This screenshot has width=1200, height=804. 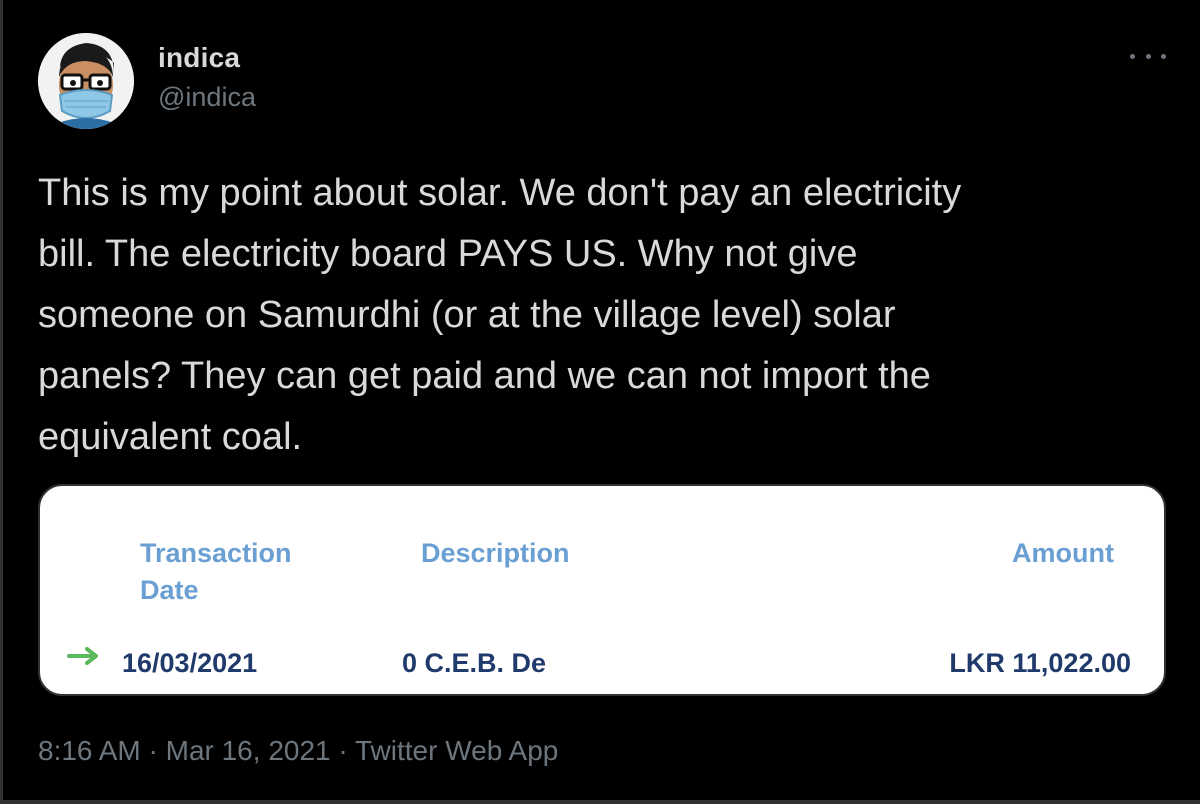 I want to click on bottom-divider, so click(x=600, y=802).